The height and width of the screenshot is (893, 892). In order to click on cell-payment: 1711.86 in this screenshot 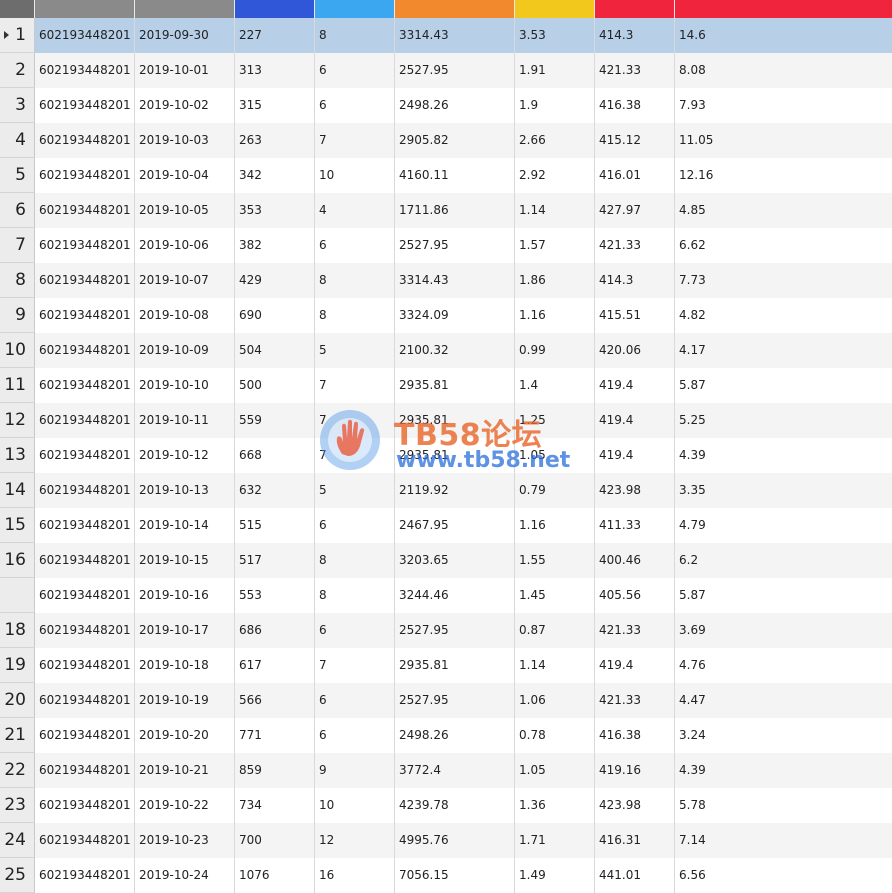, I will do `click(455, 210)`.